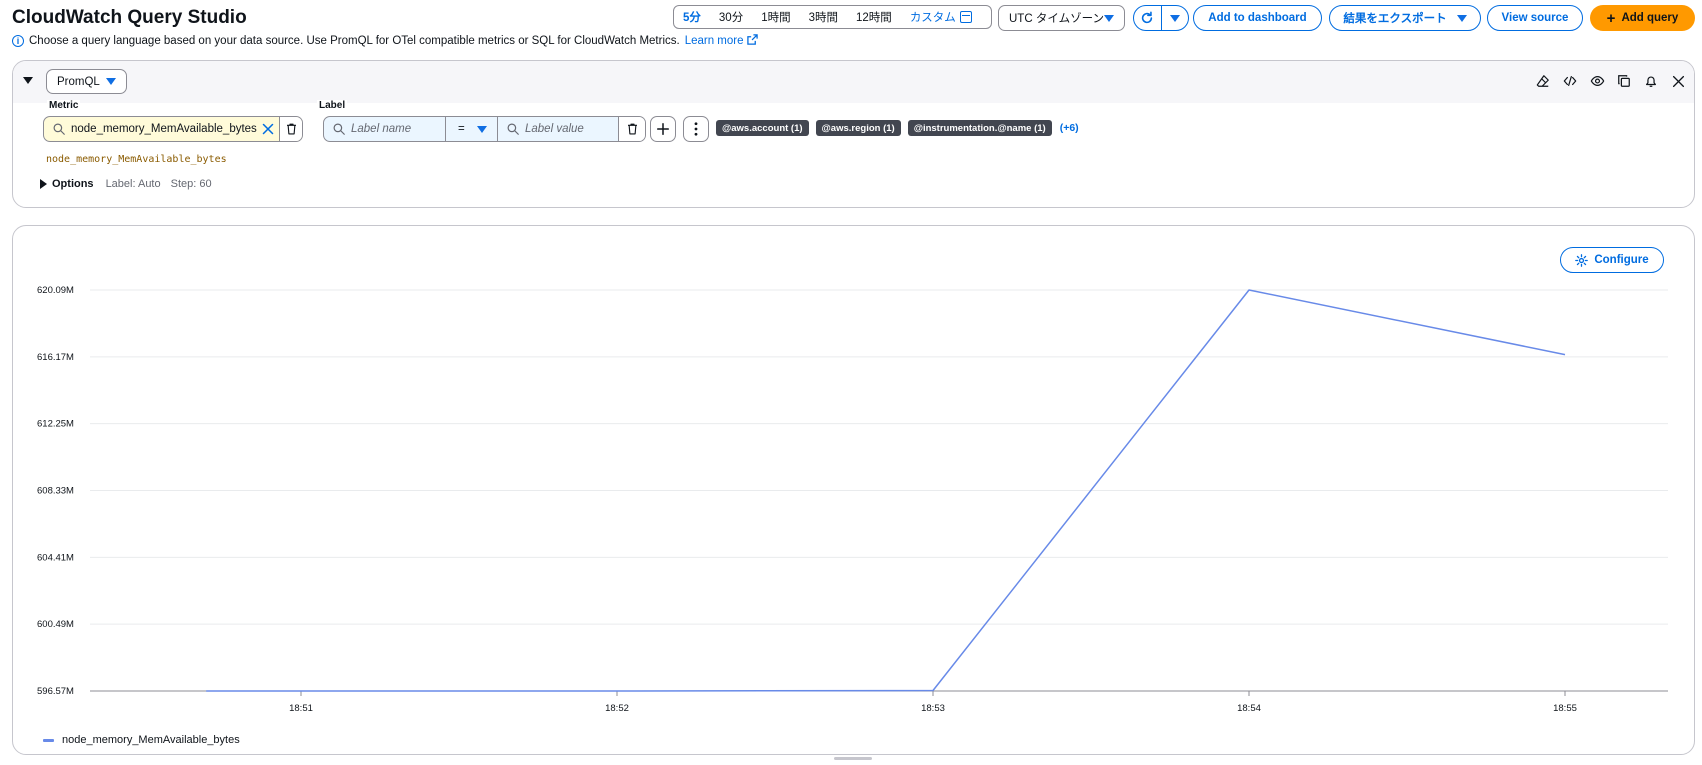  What do you see at coordinates (554, 129) in the screenshot?
I see `label-value-placeholder: Label value` at bounding box center [554, 129].